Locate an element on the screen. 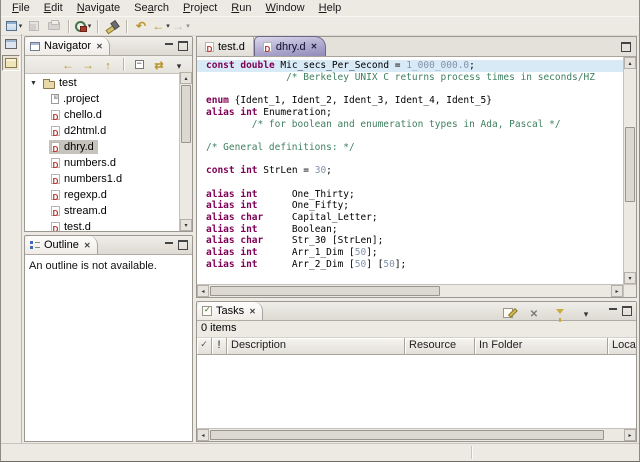 The width and height of the screenshot is (640, 462). column-header-priority: ! is located at coordinates (219, 346).